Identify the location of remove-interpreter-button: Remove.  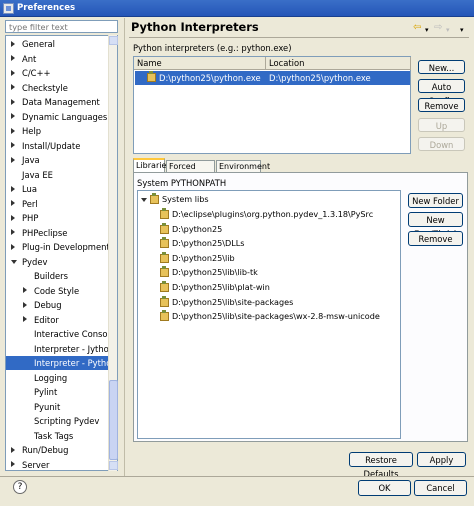
(441, 105).